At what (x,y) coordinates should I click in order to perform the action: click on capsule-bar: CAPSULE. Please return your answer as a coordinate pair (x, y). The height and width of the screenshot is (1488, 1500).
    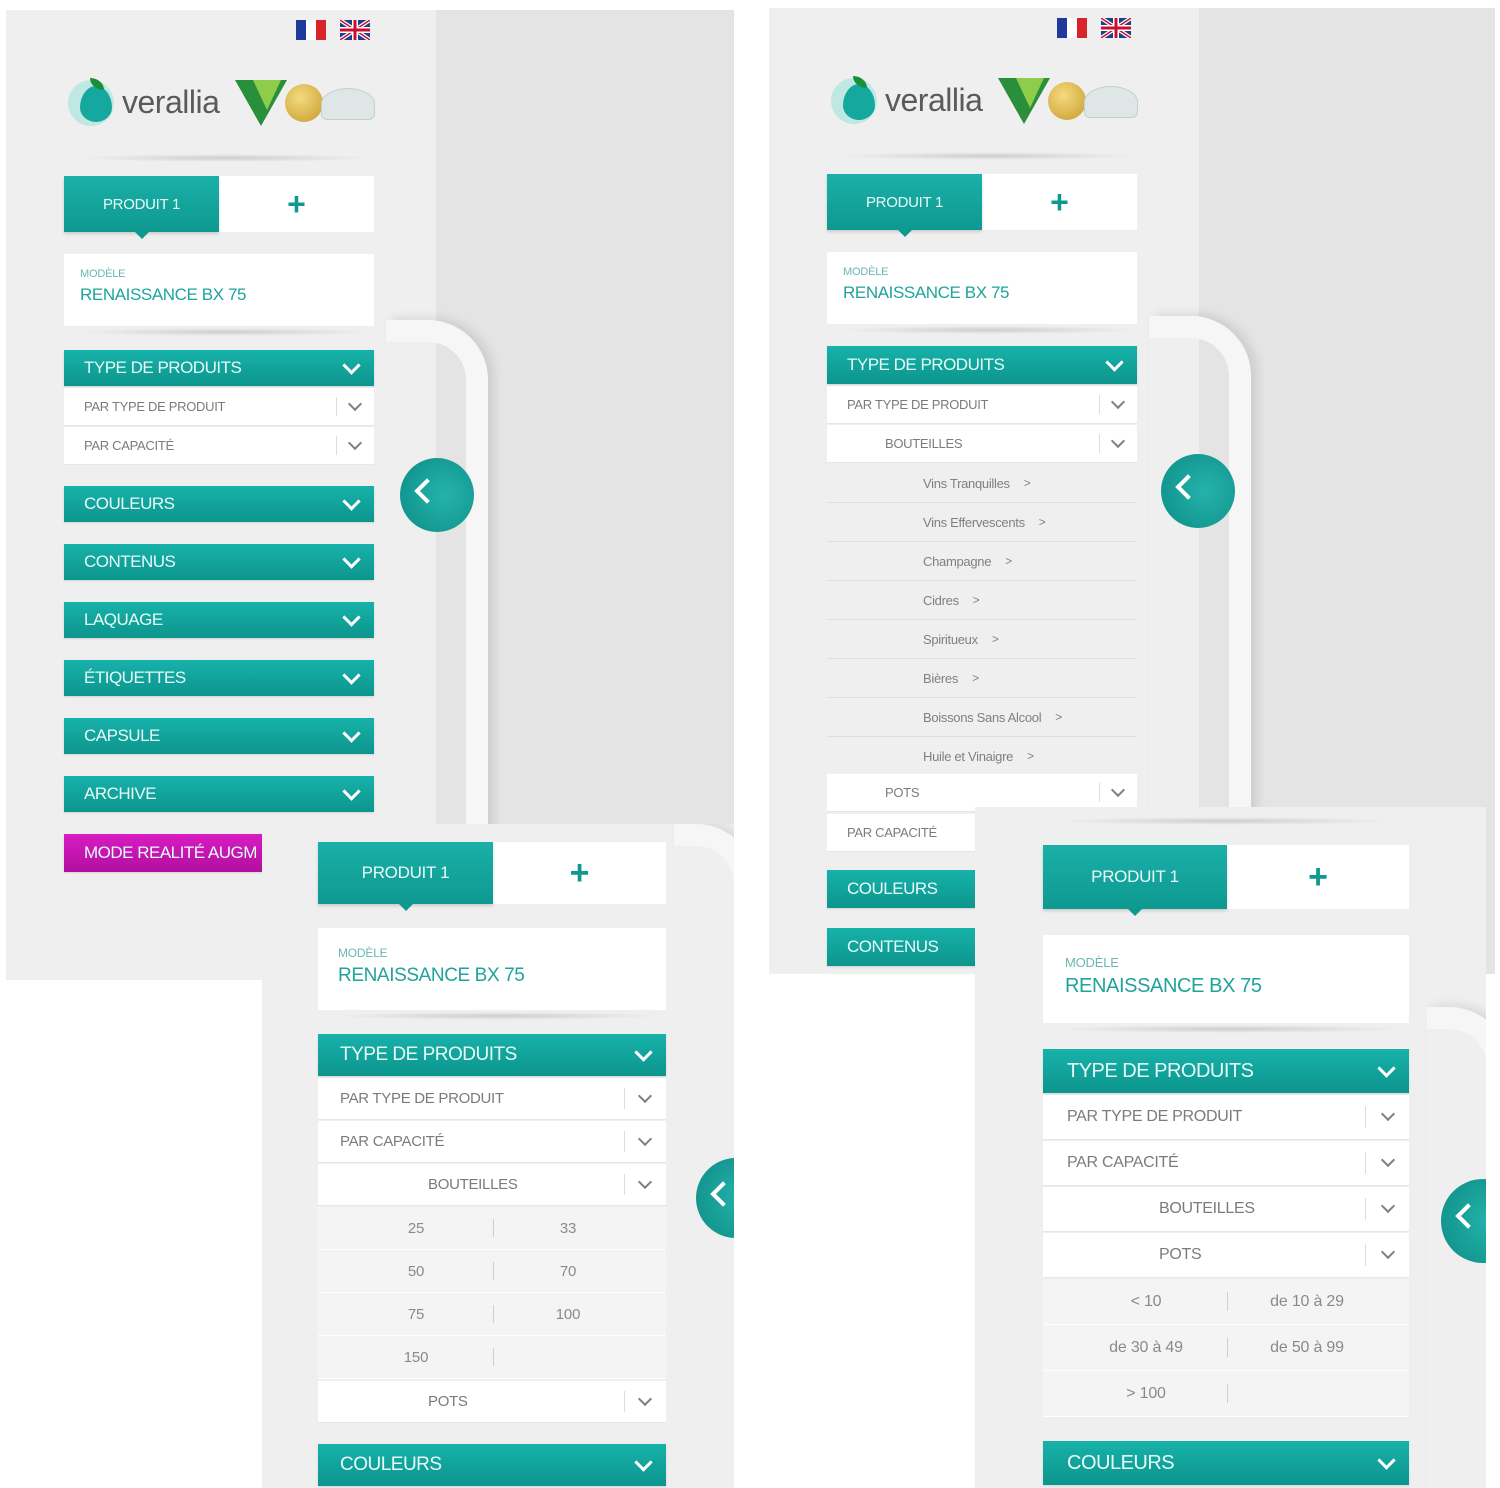
    Looking at the image, I should click on (219, 736).